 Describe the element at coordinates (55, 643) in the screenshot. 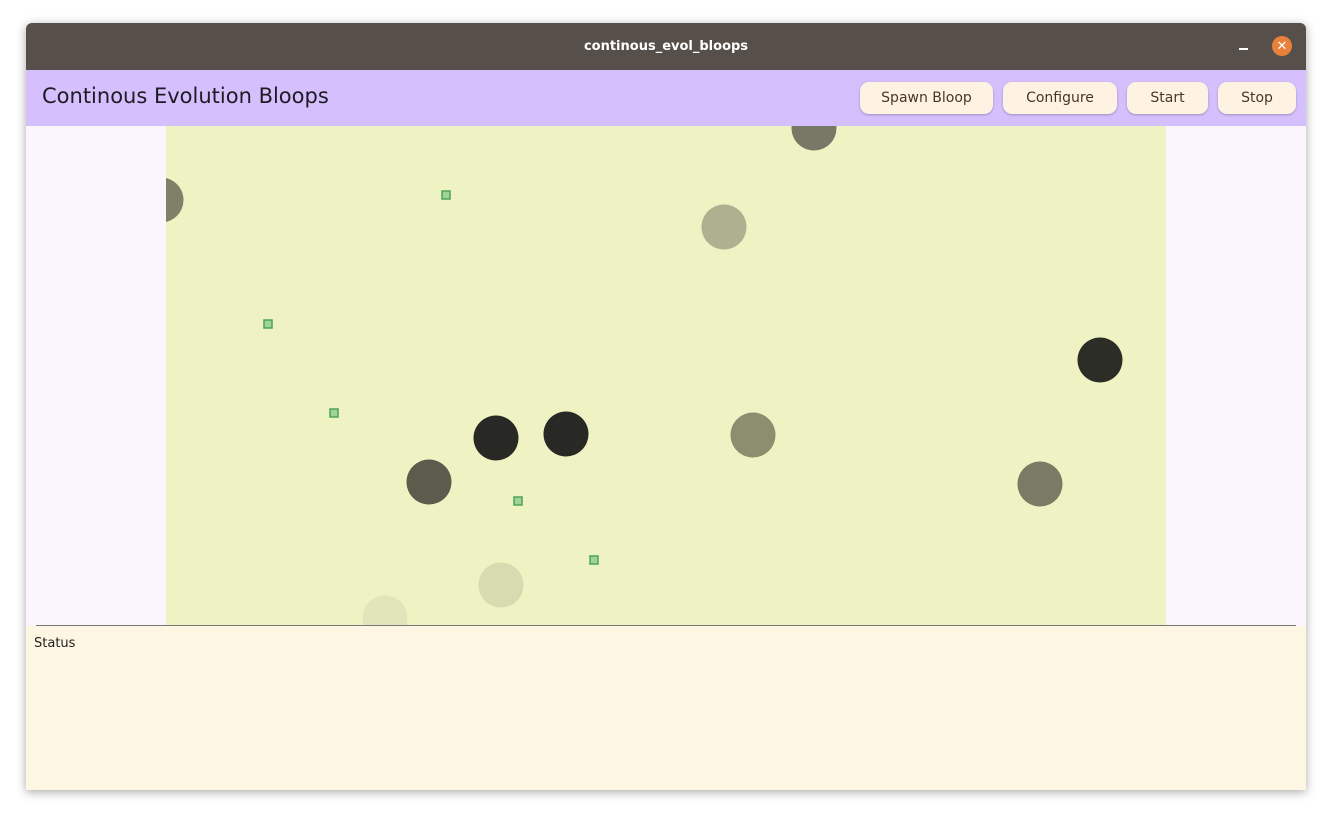

I see `status-label: Status` at that location.